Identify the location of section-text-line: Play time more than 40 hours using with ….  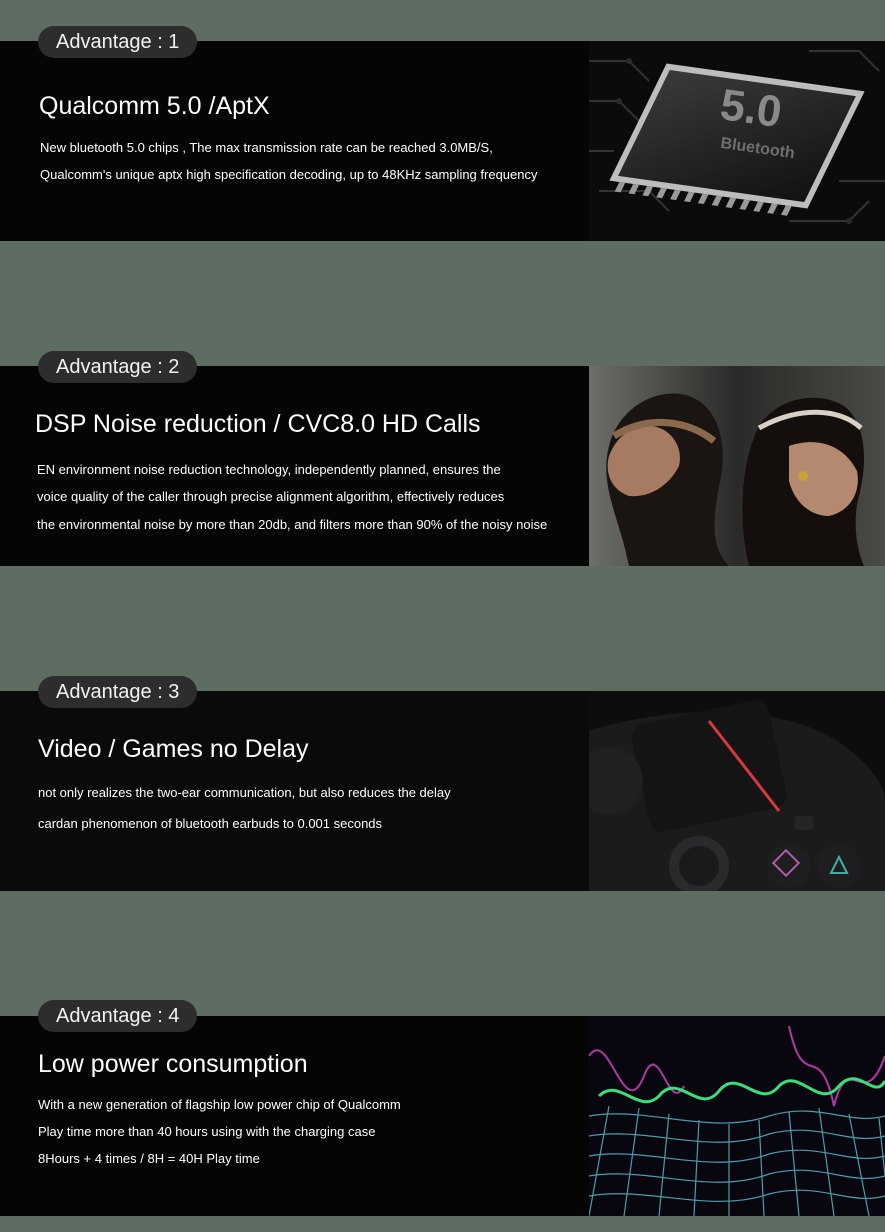
(207, 1131).